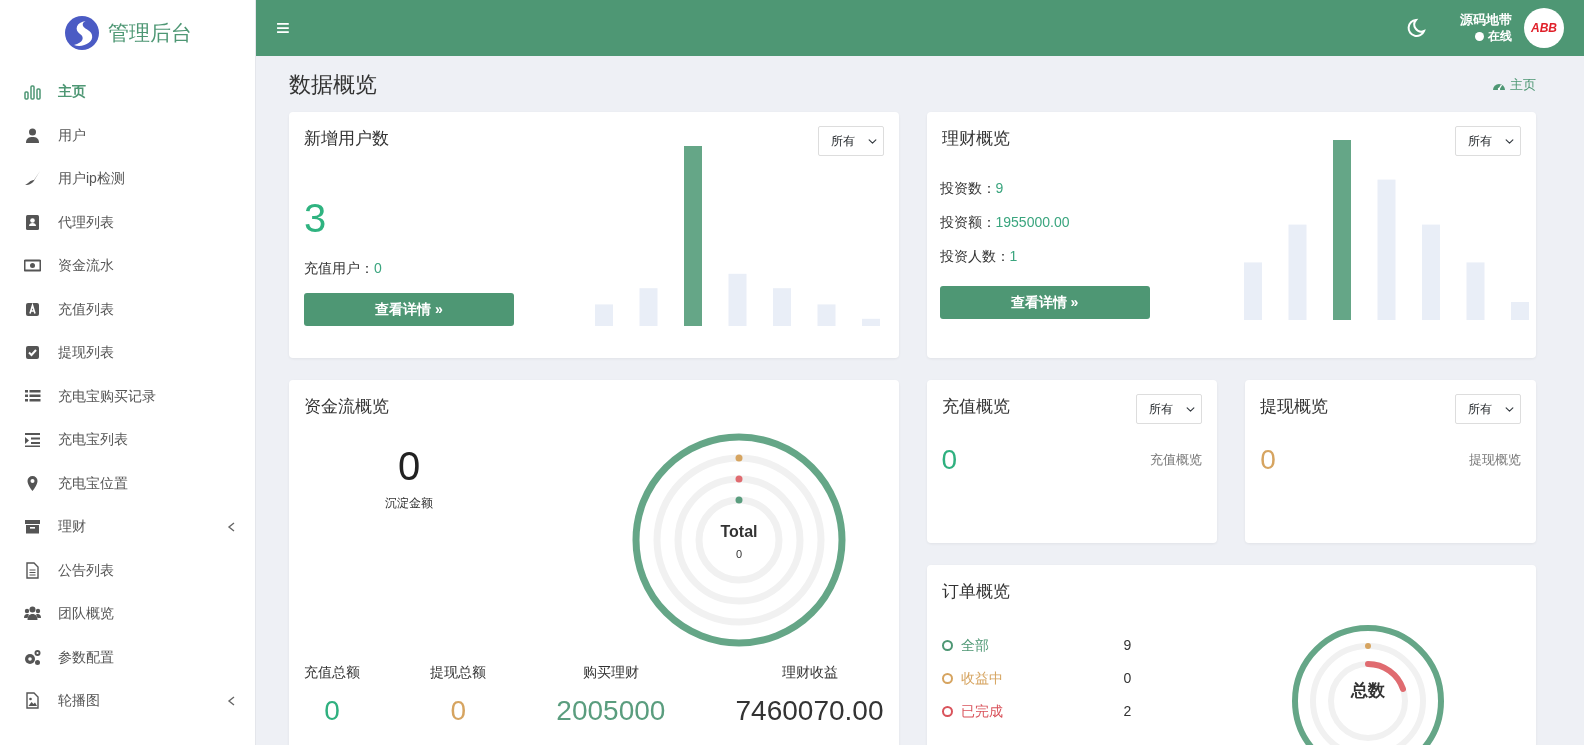  Describe the element at coordinates (409, 503) in the screenshot. I see `retained-amount-label: 沉淀金额` at that location.